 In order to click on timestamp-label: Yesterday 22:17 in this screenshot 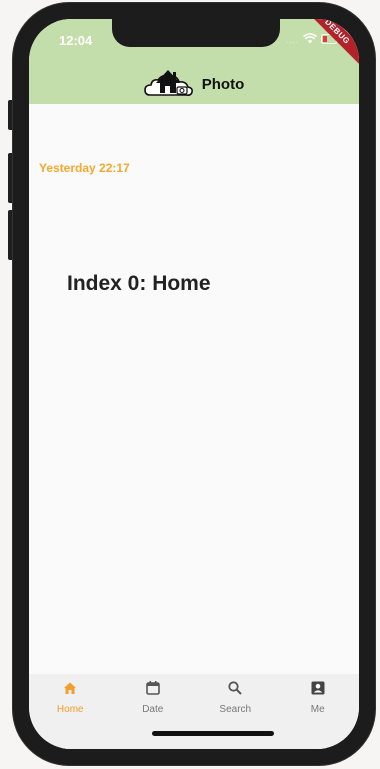, I will do `click(84, 168)`.